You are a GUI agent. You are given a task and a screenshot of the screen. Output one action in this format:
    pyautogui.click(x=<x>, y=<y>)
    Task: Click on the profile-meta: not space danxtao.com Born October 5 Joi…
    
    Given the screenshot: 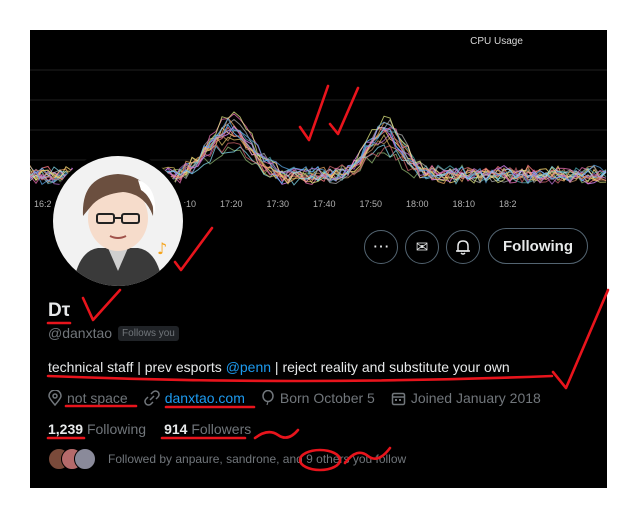 What is the action you would take?
    pyautogui.click(x=302, y=398)
    